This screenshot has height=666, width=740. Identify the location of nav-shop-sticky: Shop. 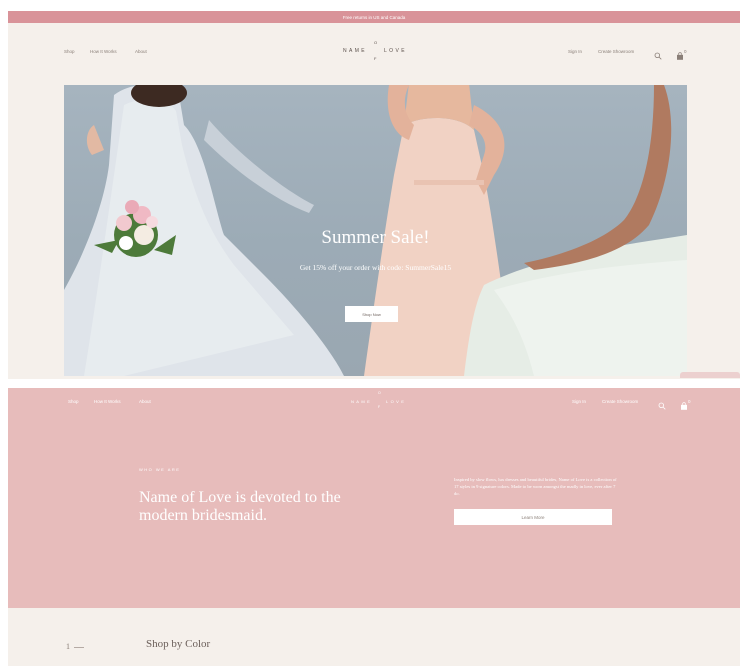
(73, 401).